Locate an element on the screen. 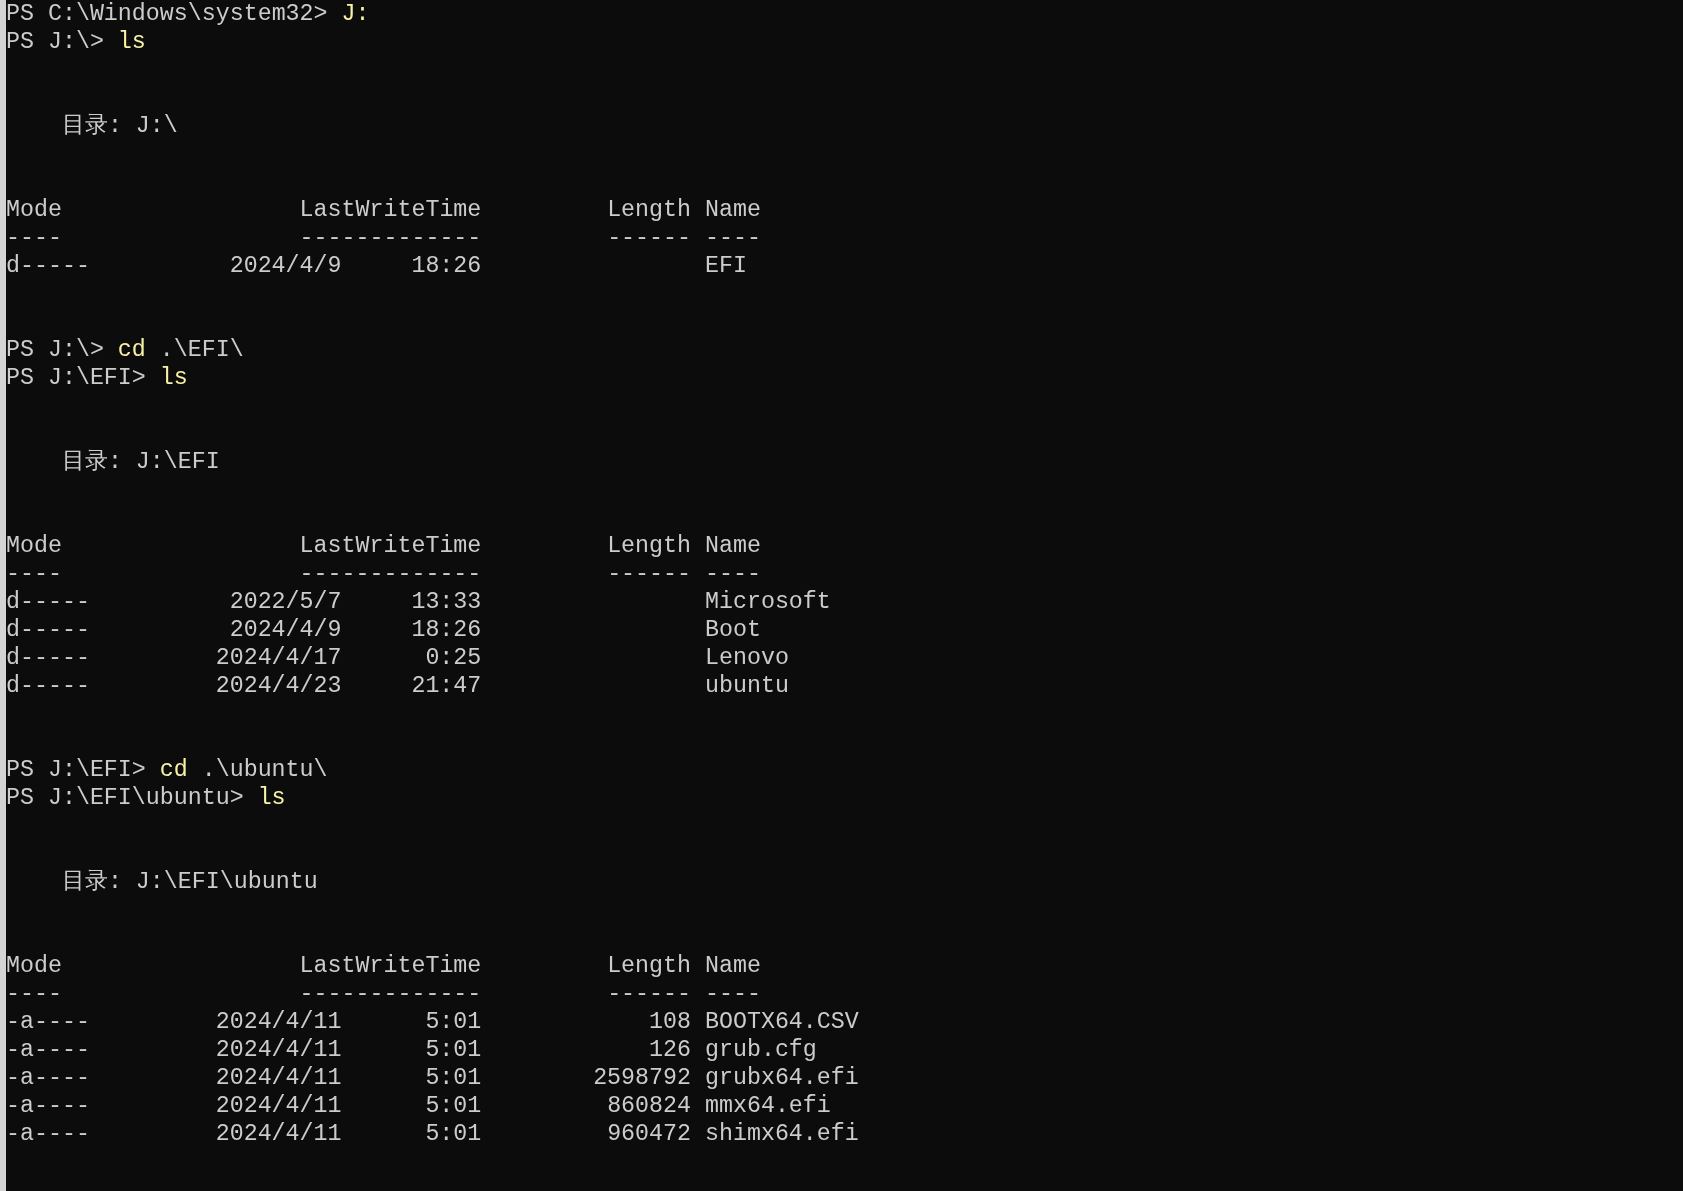 Image resolution: width=1683 pixels, height=1191 pixels. table-cell: 2598792 is located at coordinates (642, 1078).